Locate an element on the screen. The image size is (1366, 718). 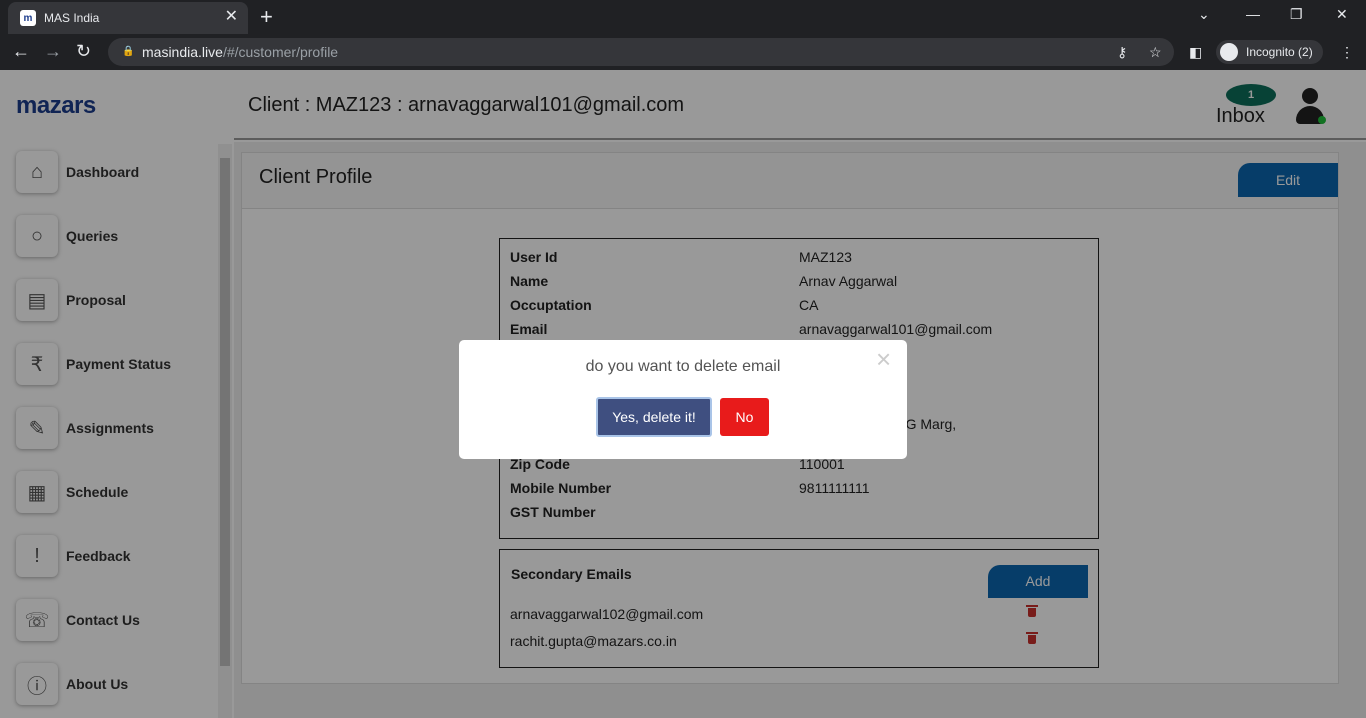
reload-icon: ↻ is located at coordinates (83, 51).